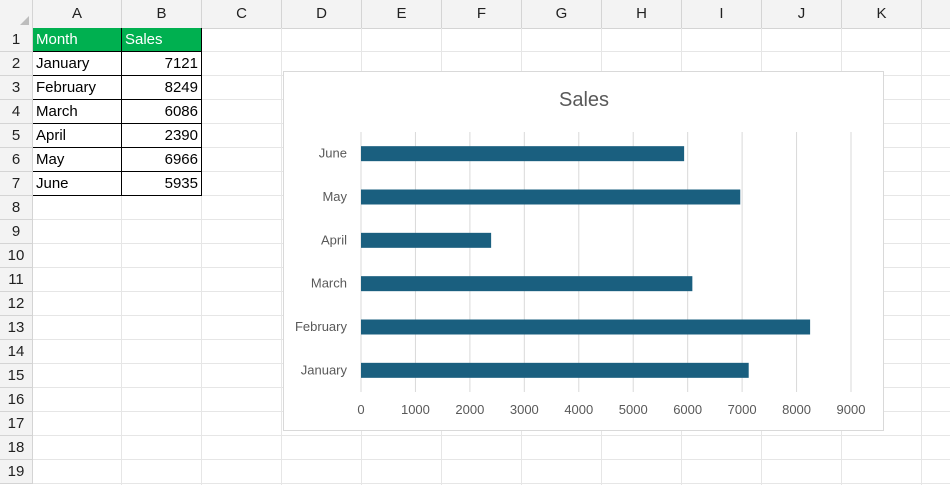  Describe the element at coordinates (586, 327) in the screenshot. I see `bar-february` at that location.